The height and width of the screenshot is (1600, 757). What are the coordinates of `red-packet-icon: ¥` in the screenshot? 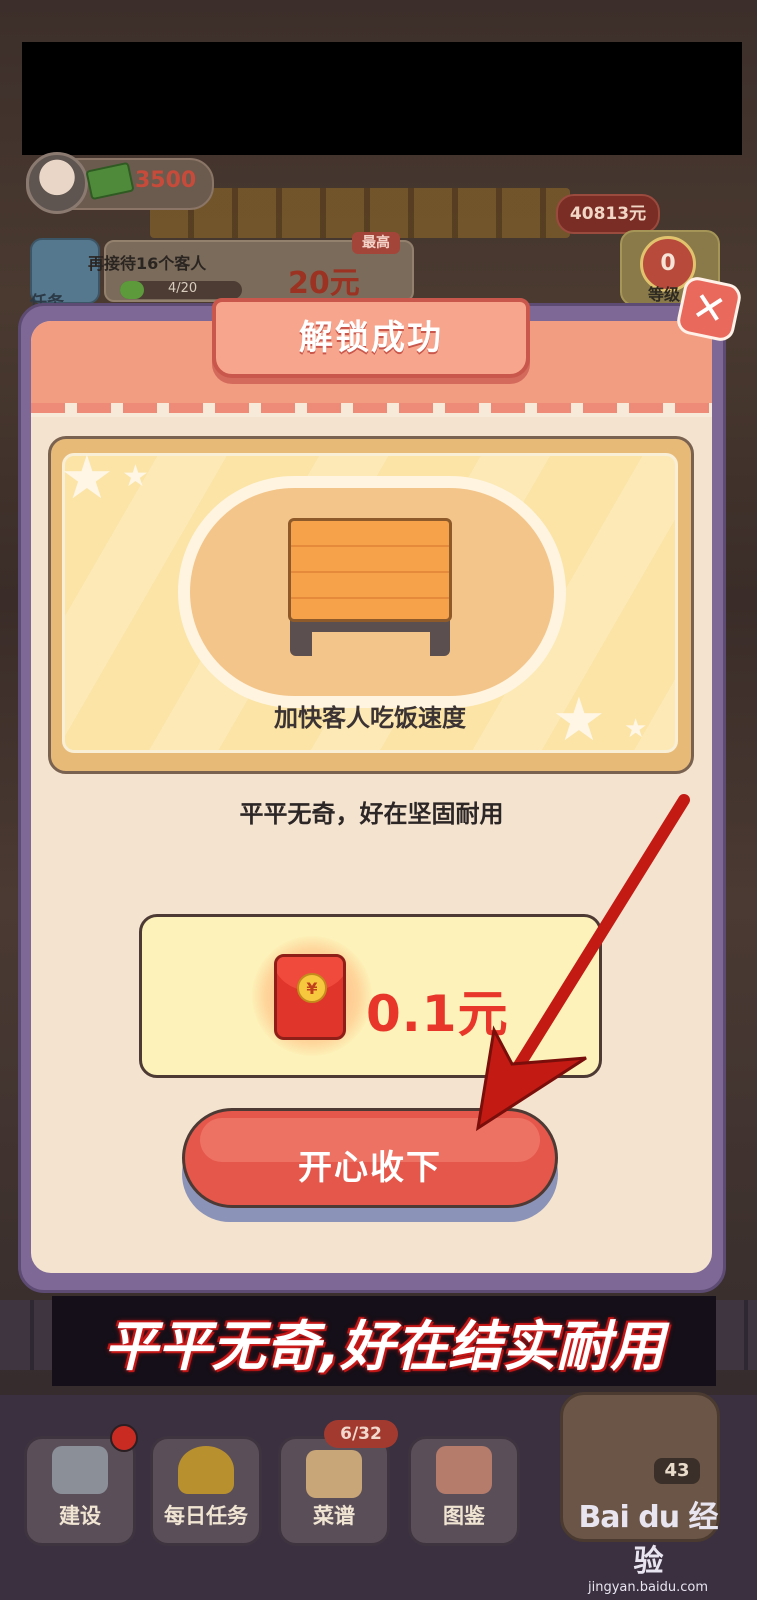 It's located at (310, 997).